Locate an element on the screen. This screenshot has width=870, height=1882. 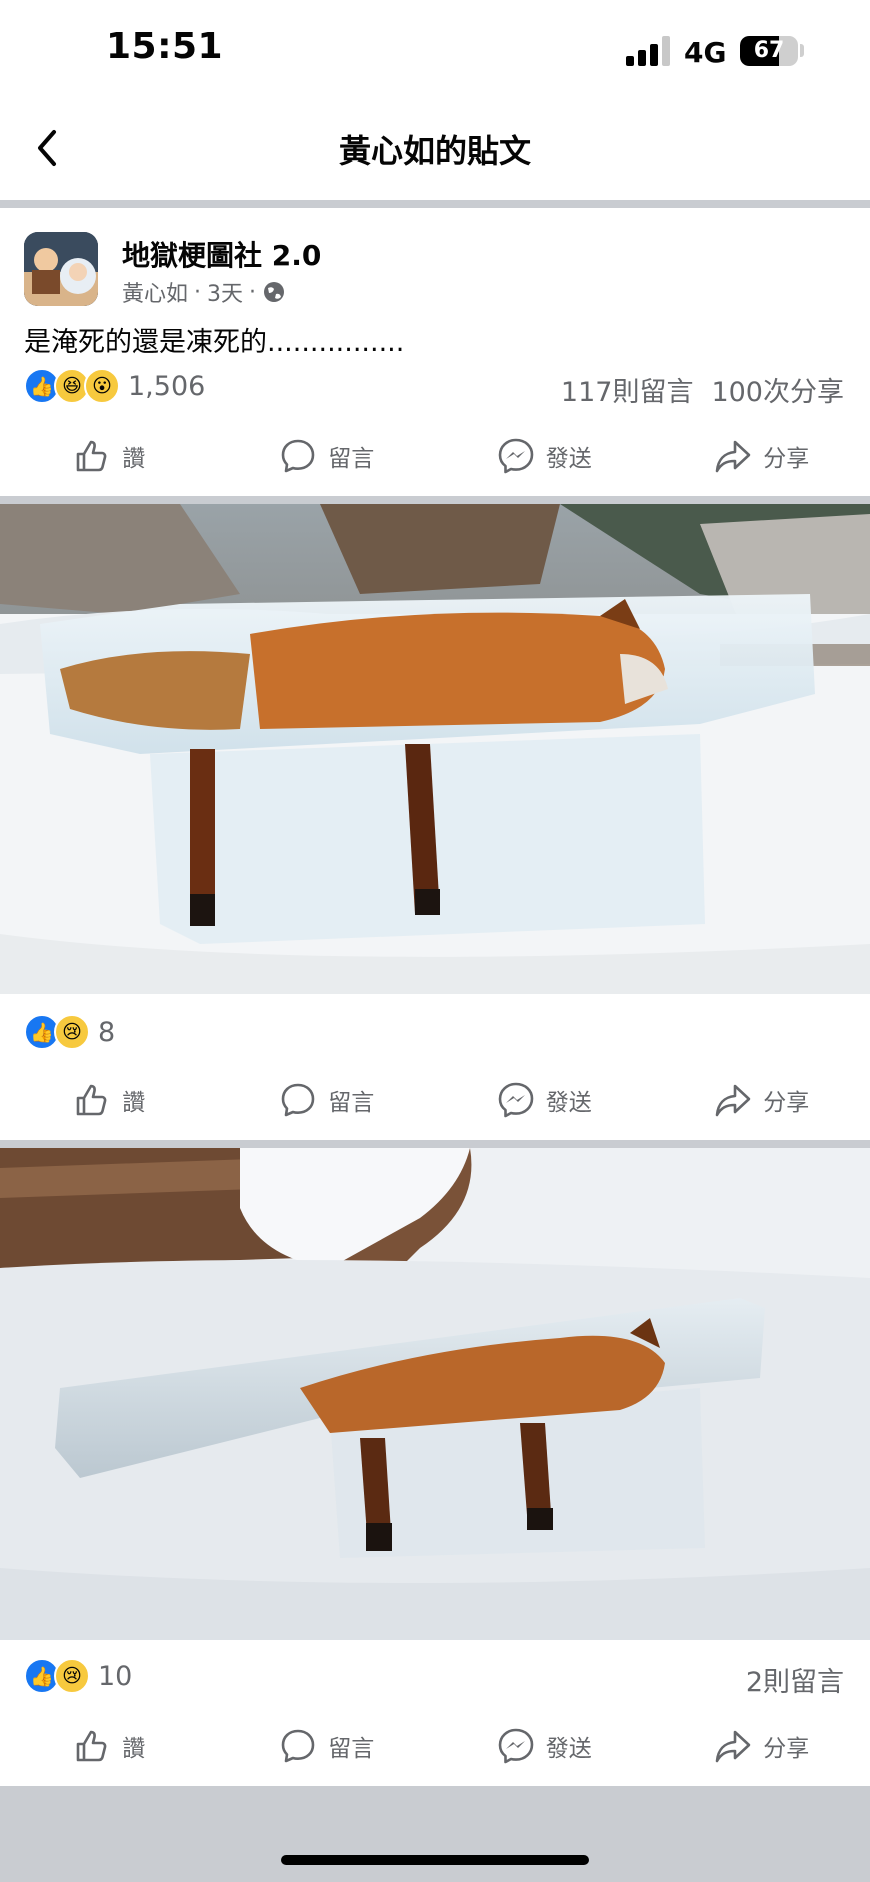
photo-1-action-bar: 讚 留言 發送 分享 is located at coordinates (435, 1100).